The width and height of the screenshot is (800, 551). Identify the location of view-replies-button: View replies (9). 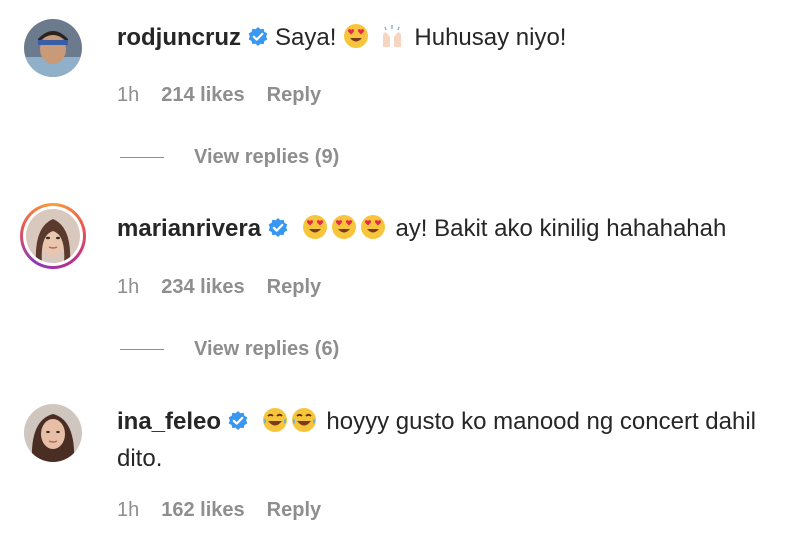
(229, 157).